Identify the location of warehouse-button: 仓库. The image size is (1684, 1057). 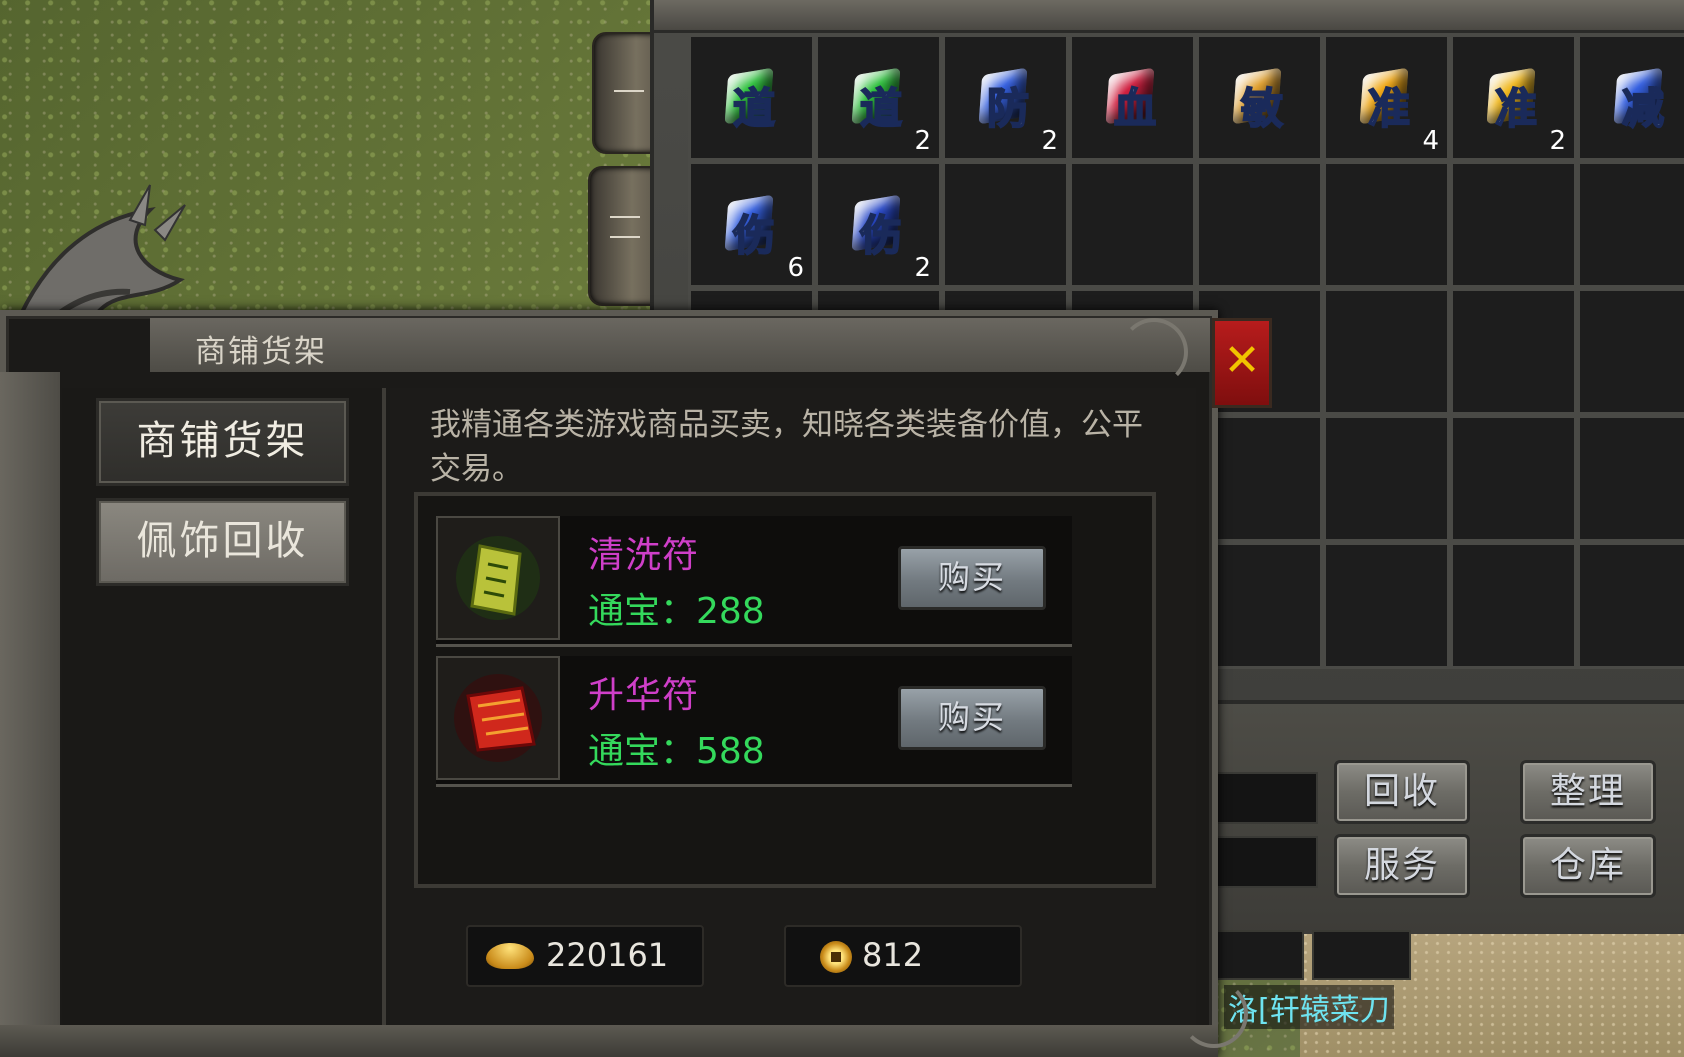
(1588, 866).